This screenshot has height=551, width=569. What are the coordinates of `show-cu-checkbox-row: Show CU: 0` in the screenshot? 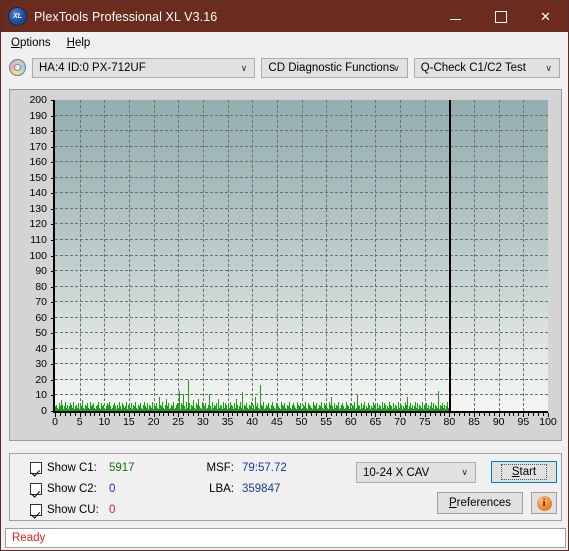 It's located at (72, 510).